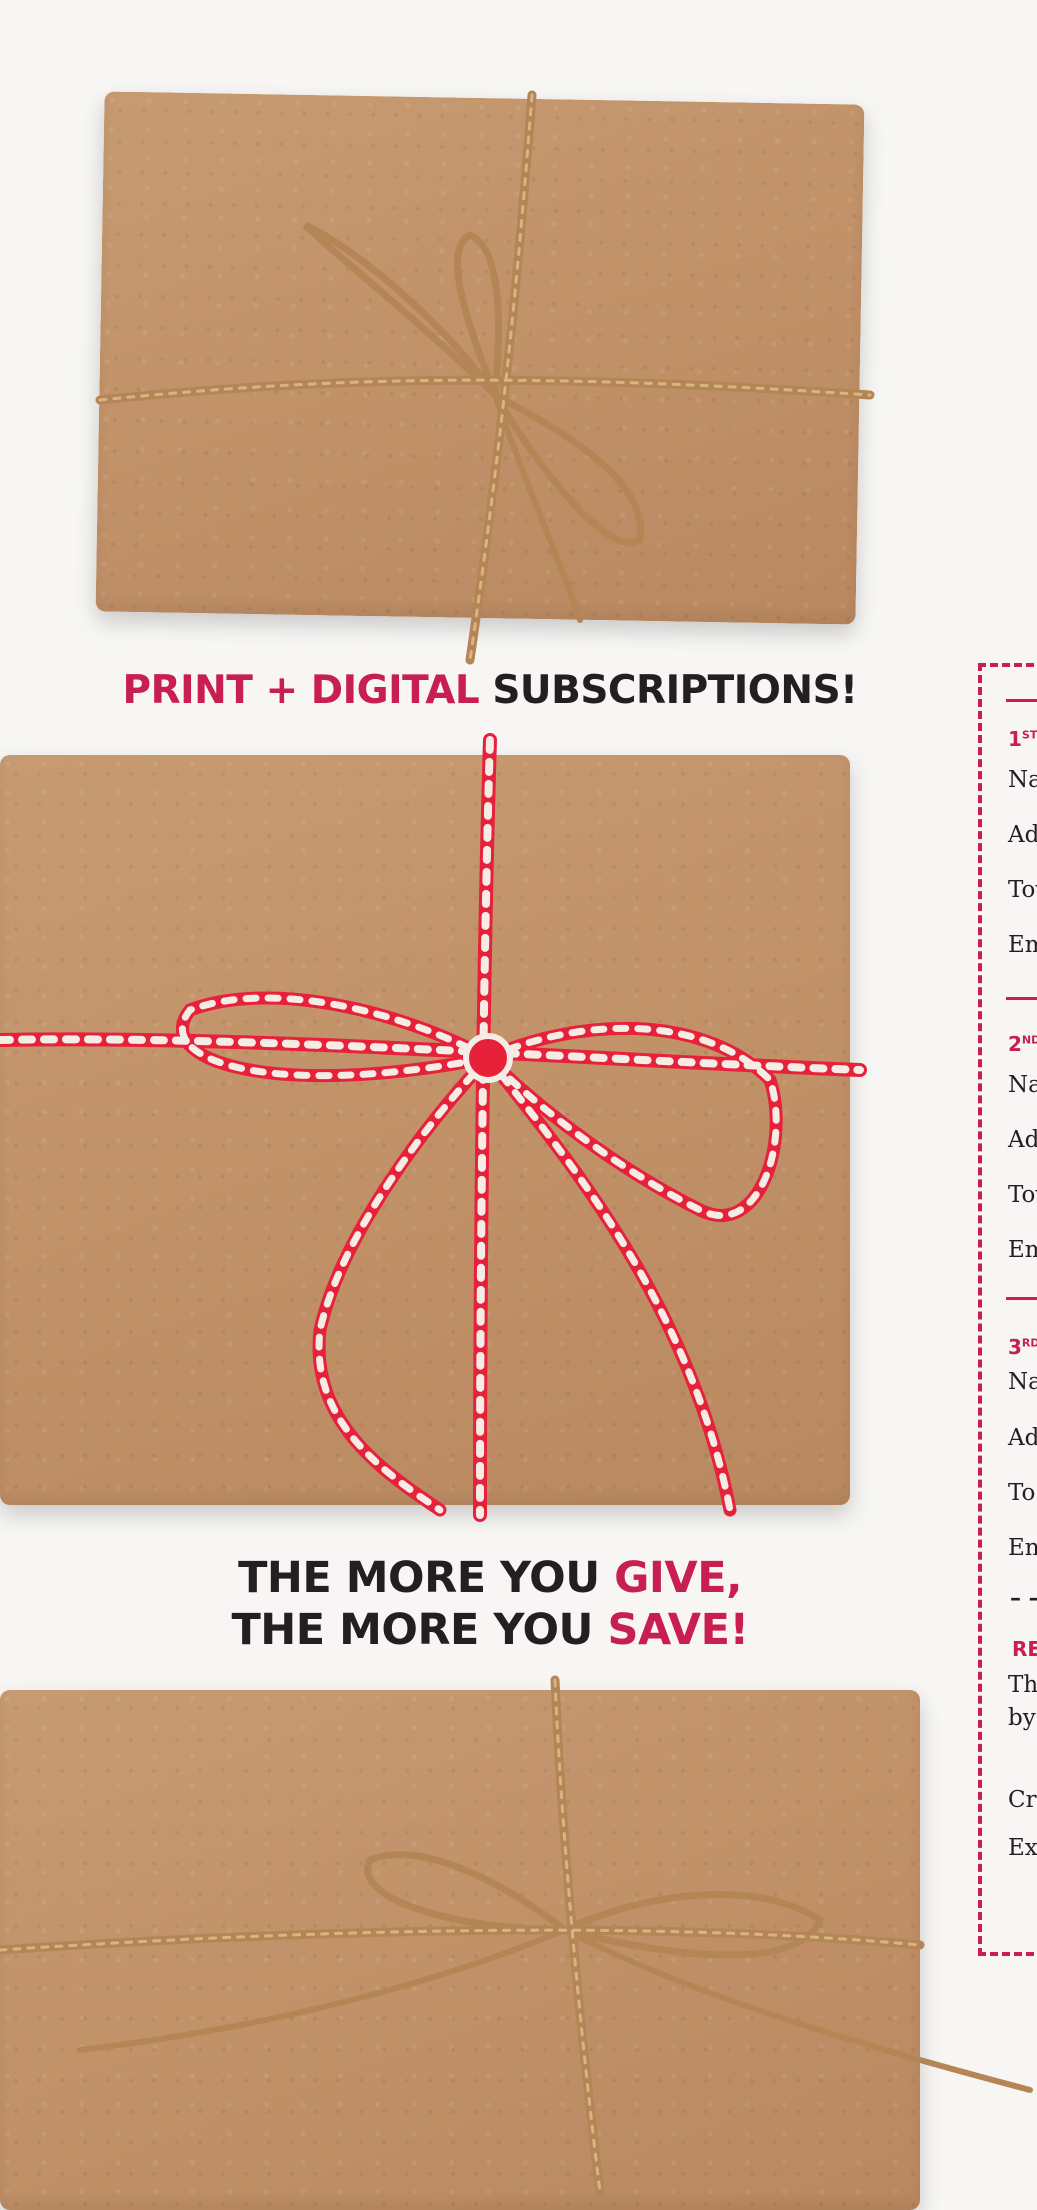 Image resolution: width=1037 pixels, height=2210 pixels. What do you see at coordinates (1023, 1598) in the screenshot?
I see `form-dash: – –` at bounding box center [1023, 1598].